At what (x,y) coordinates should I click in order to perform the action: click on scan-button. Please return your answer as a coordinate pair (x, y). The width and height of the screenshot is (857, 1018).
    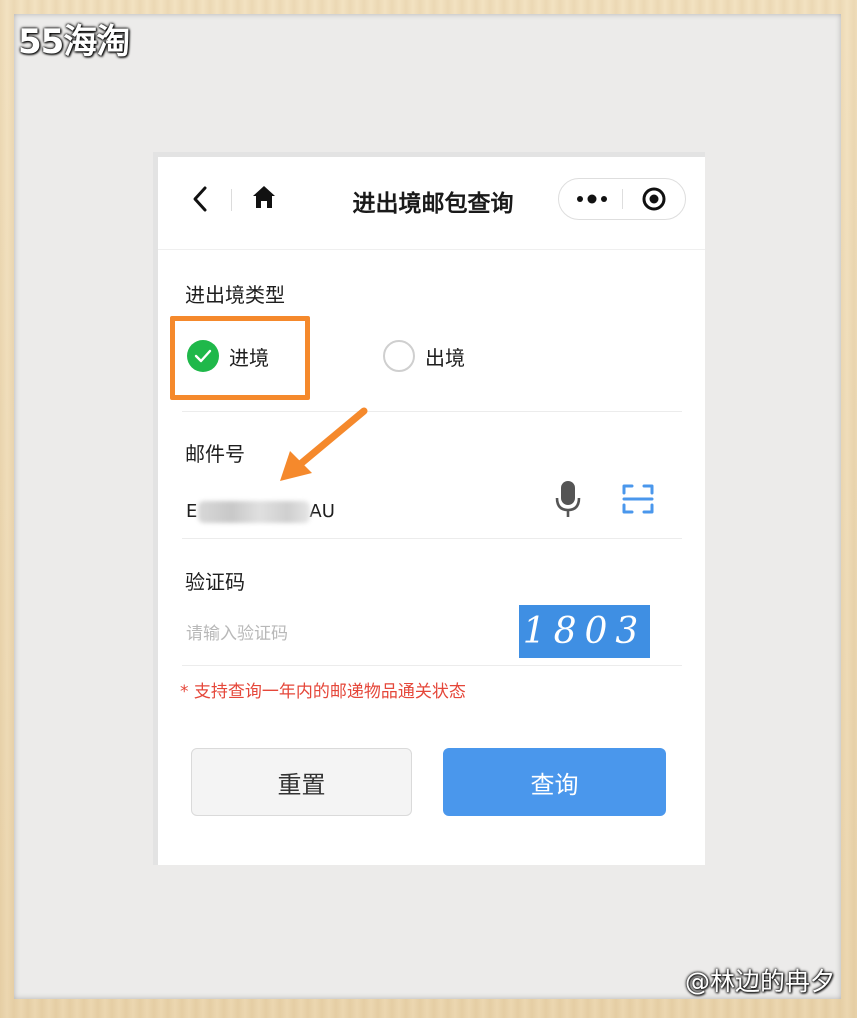
    Looking at the image, I should click on (638, 499).